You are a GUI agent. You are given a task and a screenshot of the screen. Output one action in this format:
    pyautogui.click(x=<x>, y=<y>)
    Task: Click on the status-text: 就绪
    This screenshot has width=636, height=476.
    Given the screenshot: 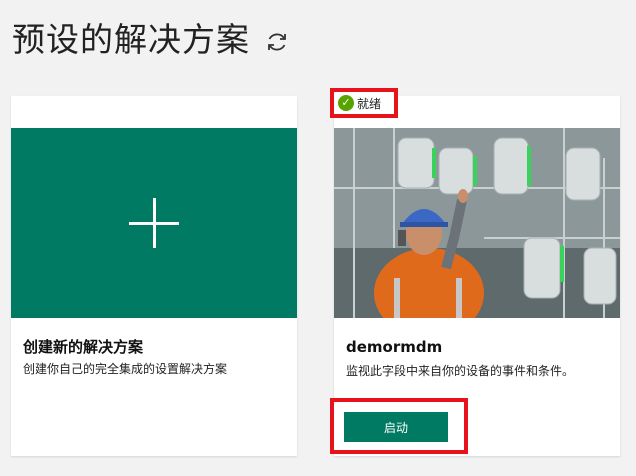 What is the action you would take?
    pyautogui.click(x=369, y=103)
    